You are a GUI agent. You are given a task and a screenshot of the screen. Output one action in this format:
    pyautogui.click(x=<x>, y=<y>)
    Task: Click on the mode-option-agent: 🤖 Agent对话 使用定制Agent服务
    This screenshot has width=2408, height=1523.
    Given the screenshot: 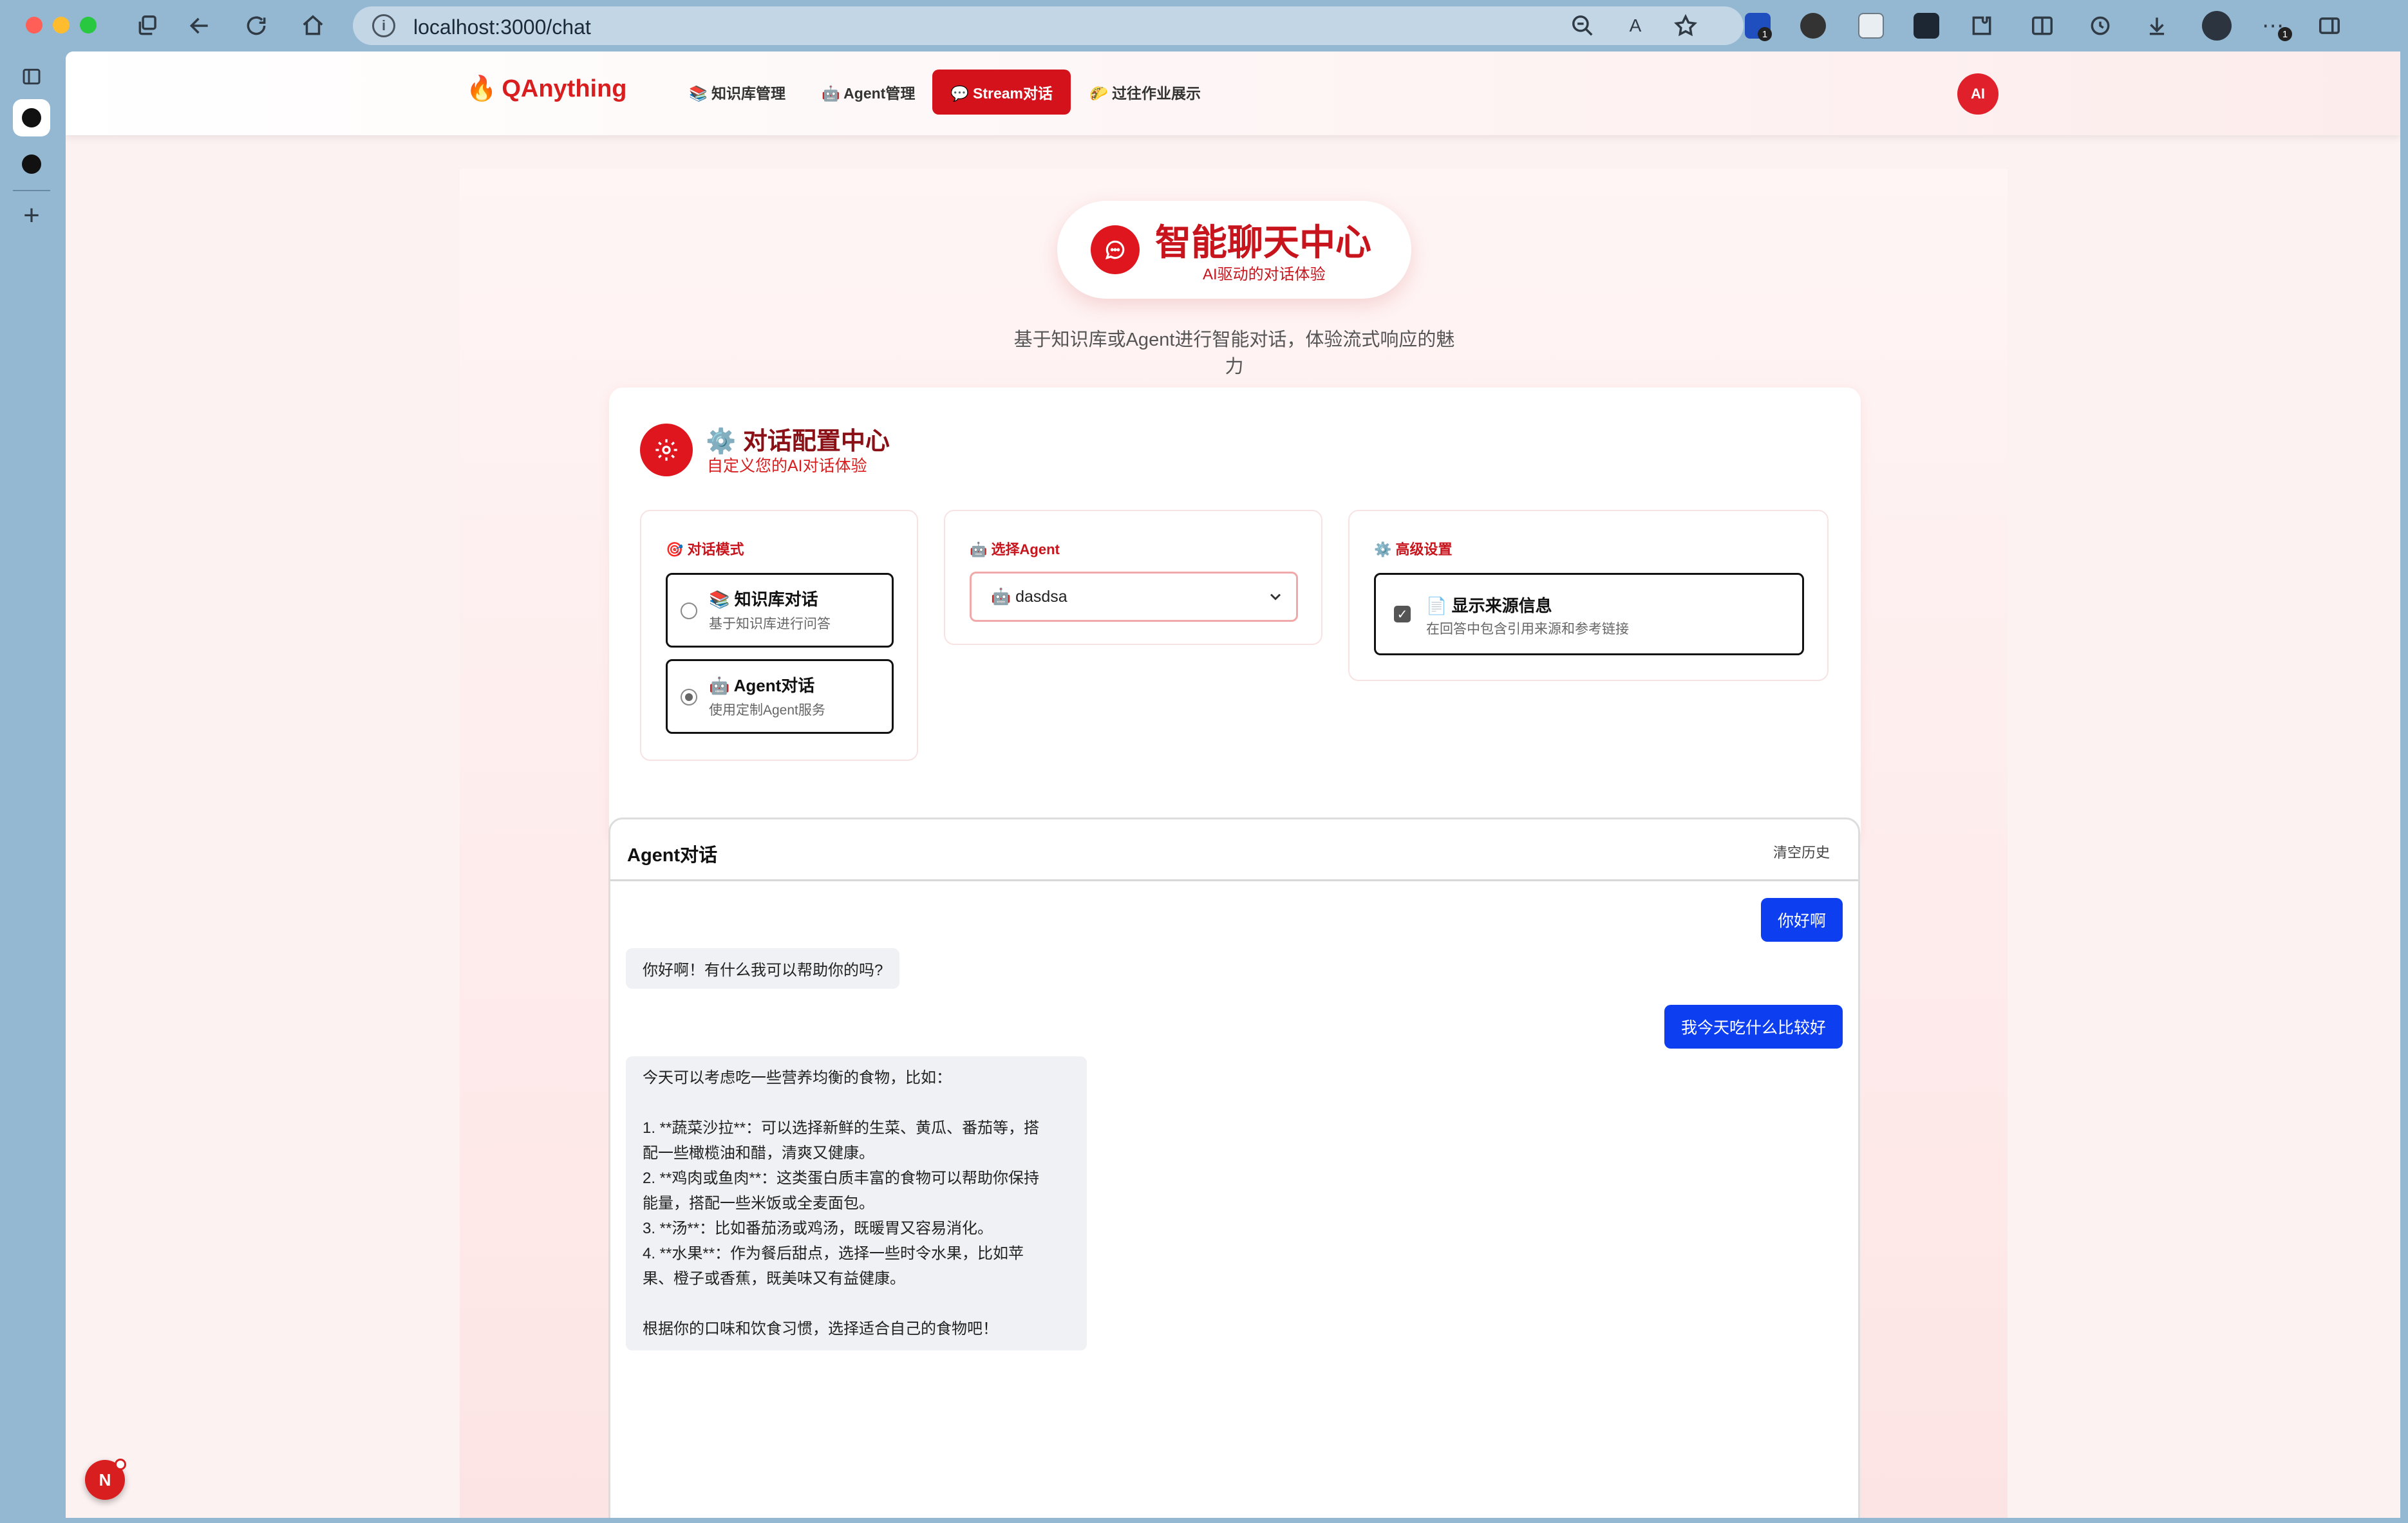 What is the action you would take?
    pyautogui.click(x=780, y=697)
    